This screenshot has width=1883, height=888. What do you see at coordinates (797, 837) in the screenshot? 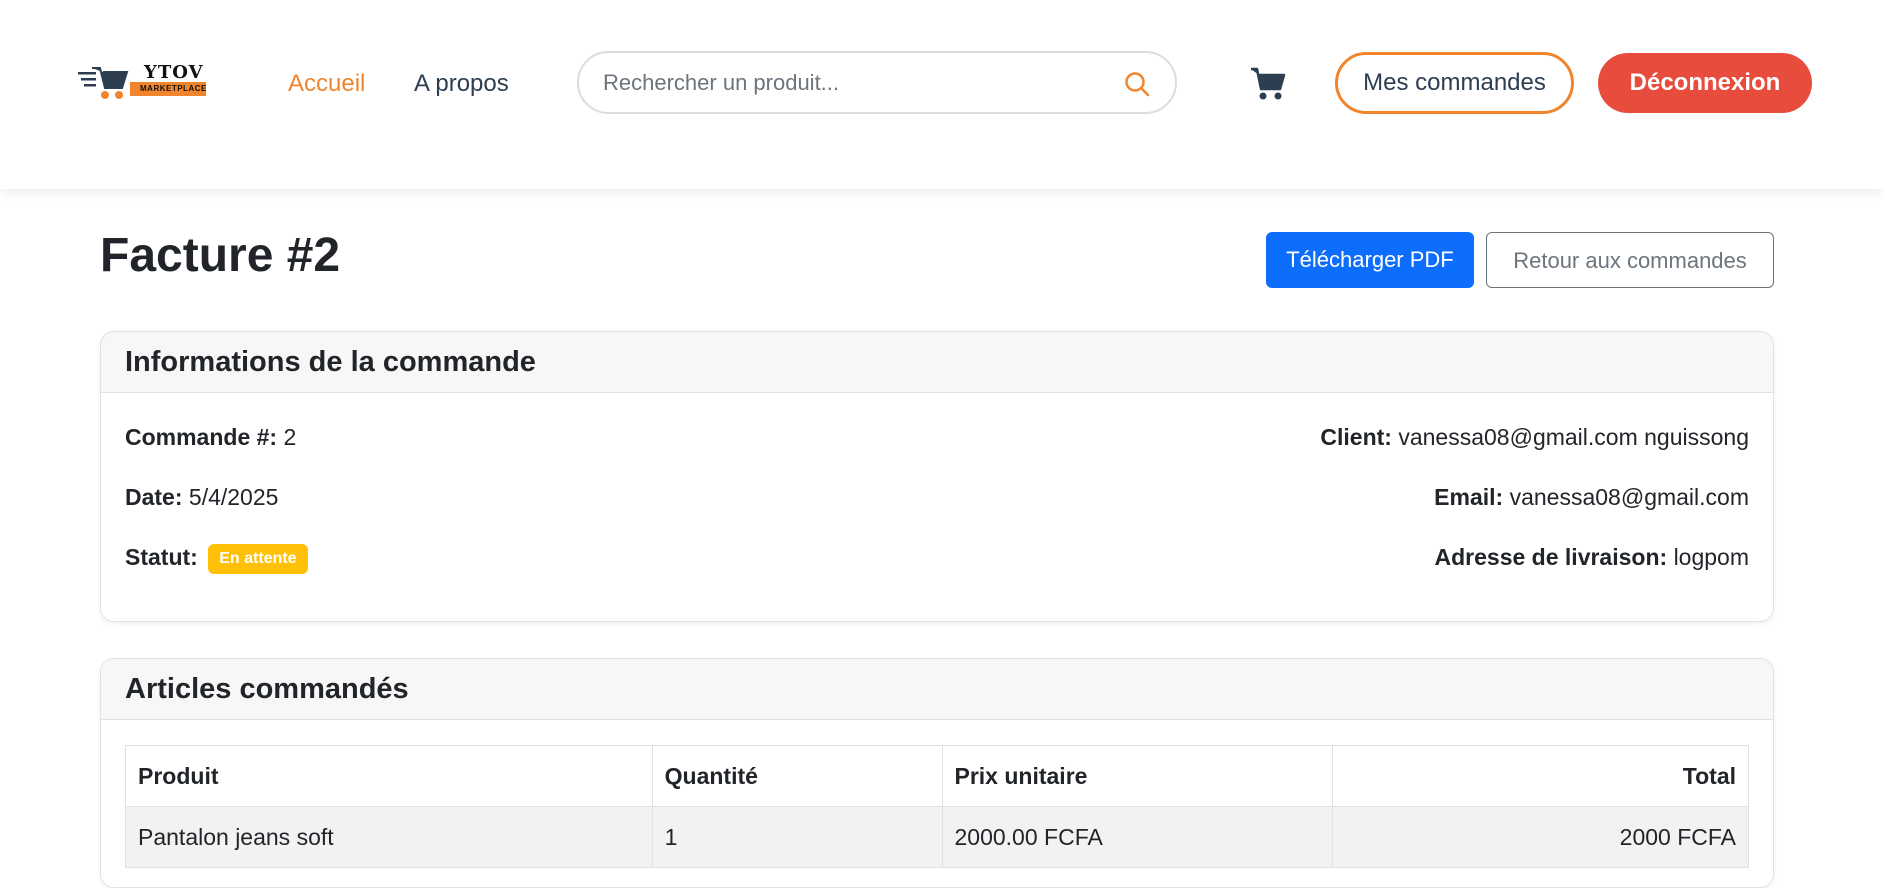
I see `cell-quantity: 1` at bounding box center [797, 837].